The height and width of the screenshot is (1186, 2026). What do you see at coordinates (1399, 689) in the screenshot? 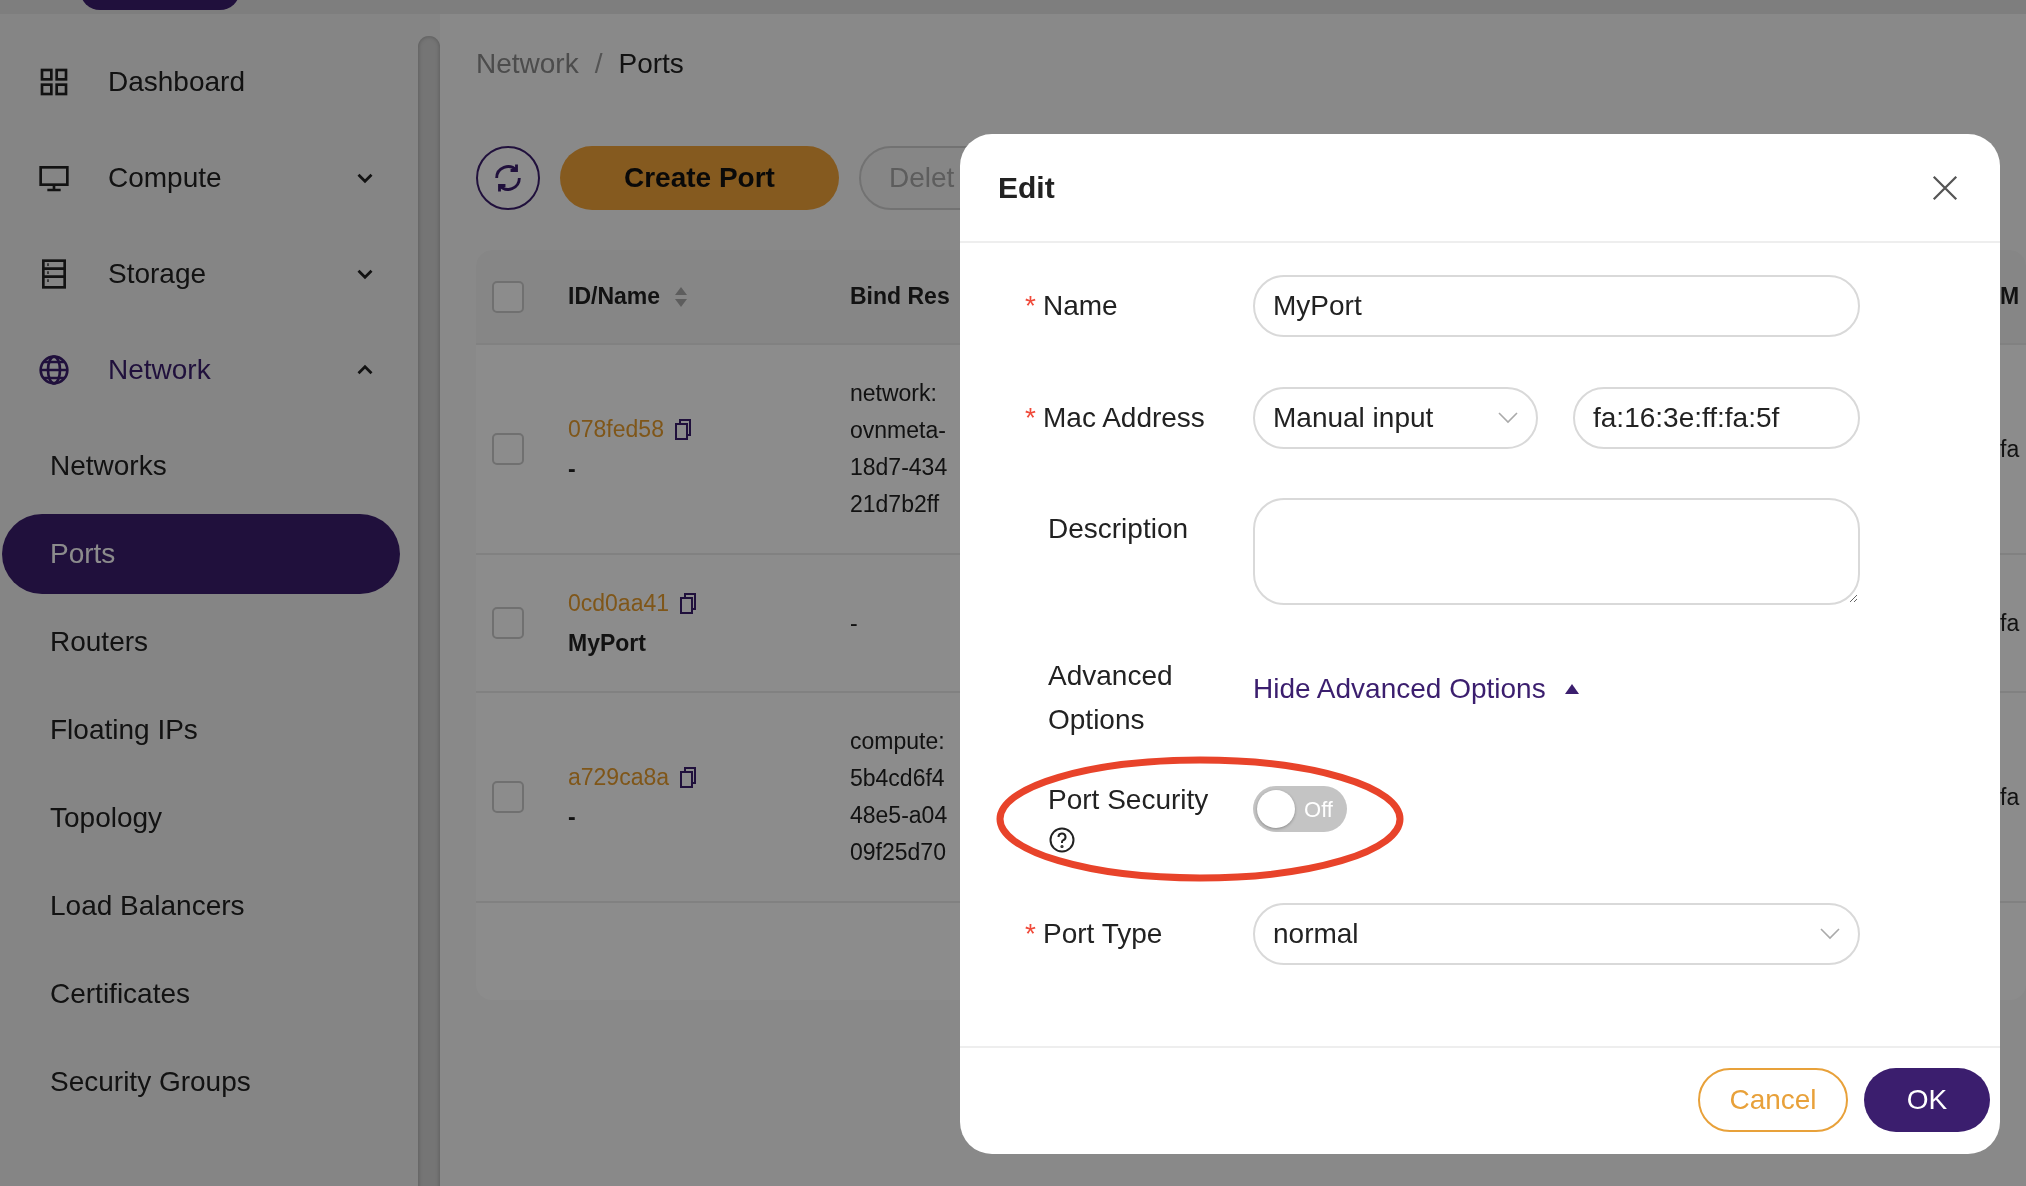
I see `advanced-options-link: Hide Advanced Options` at bounding box center [1399, 689].